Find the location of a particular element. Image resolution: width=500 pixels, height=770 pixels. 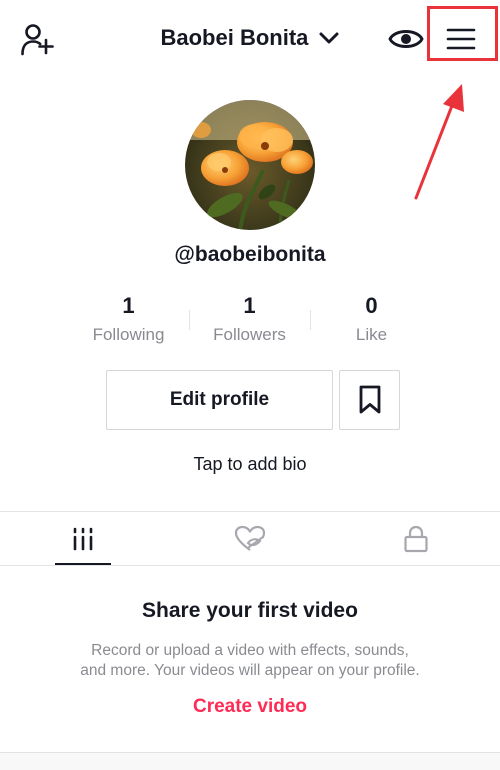

tab-liked is located at coordinates (250, 539).